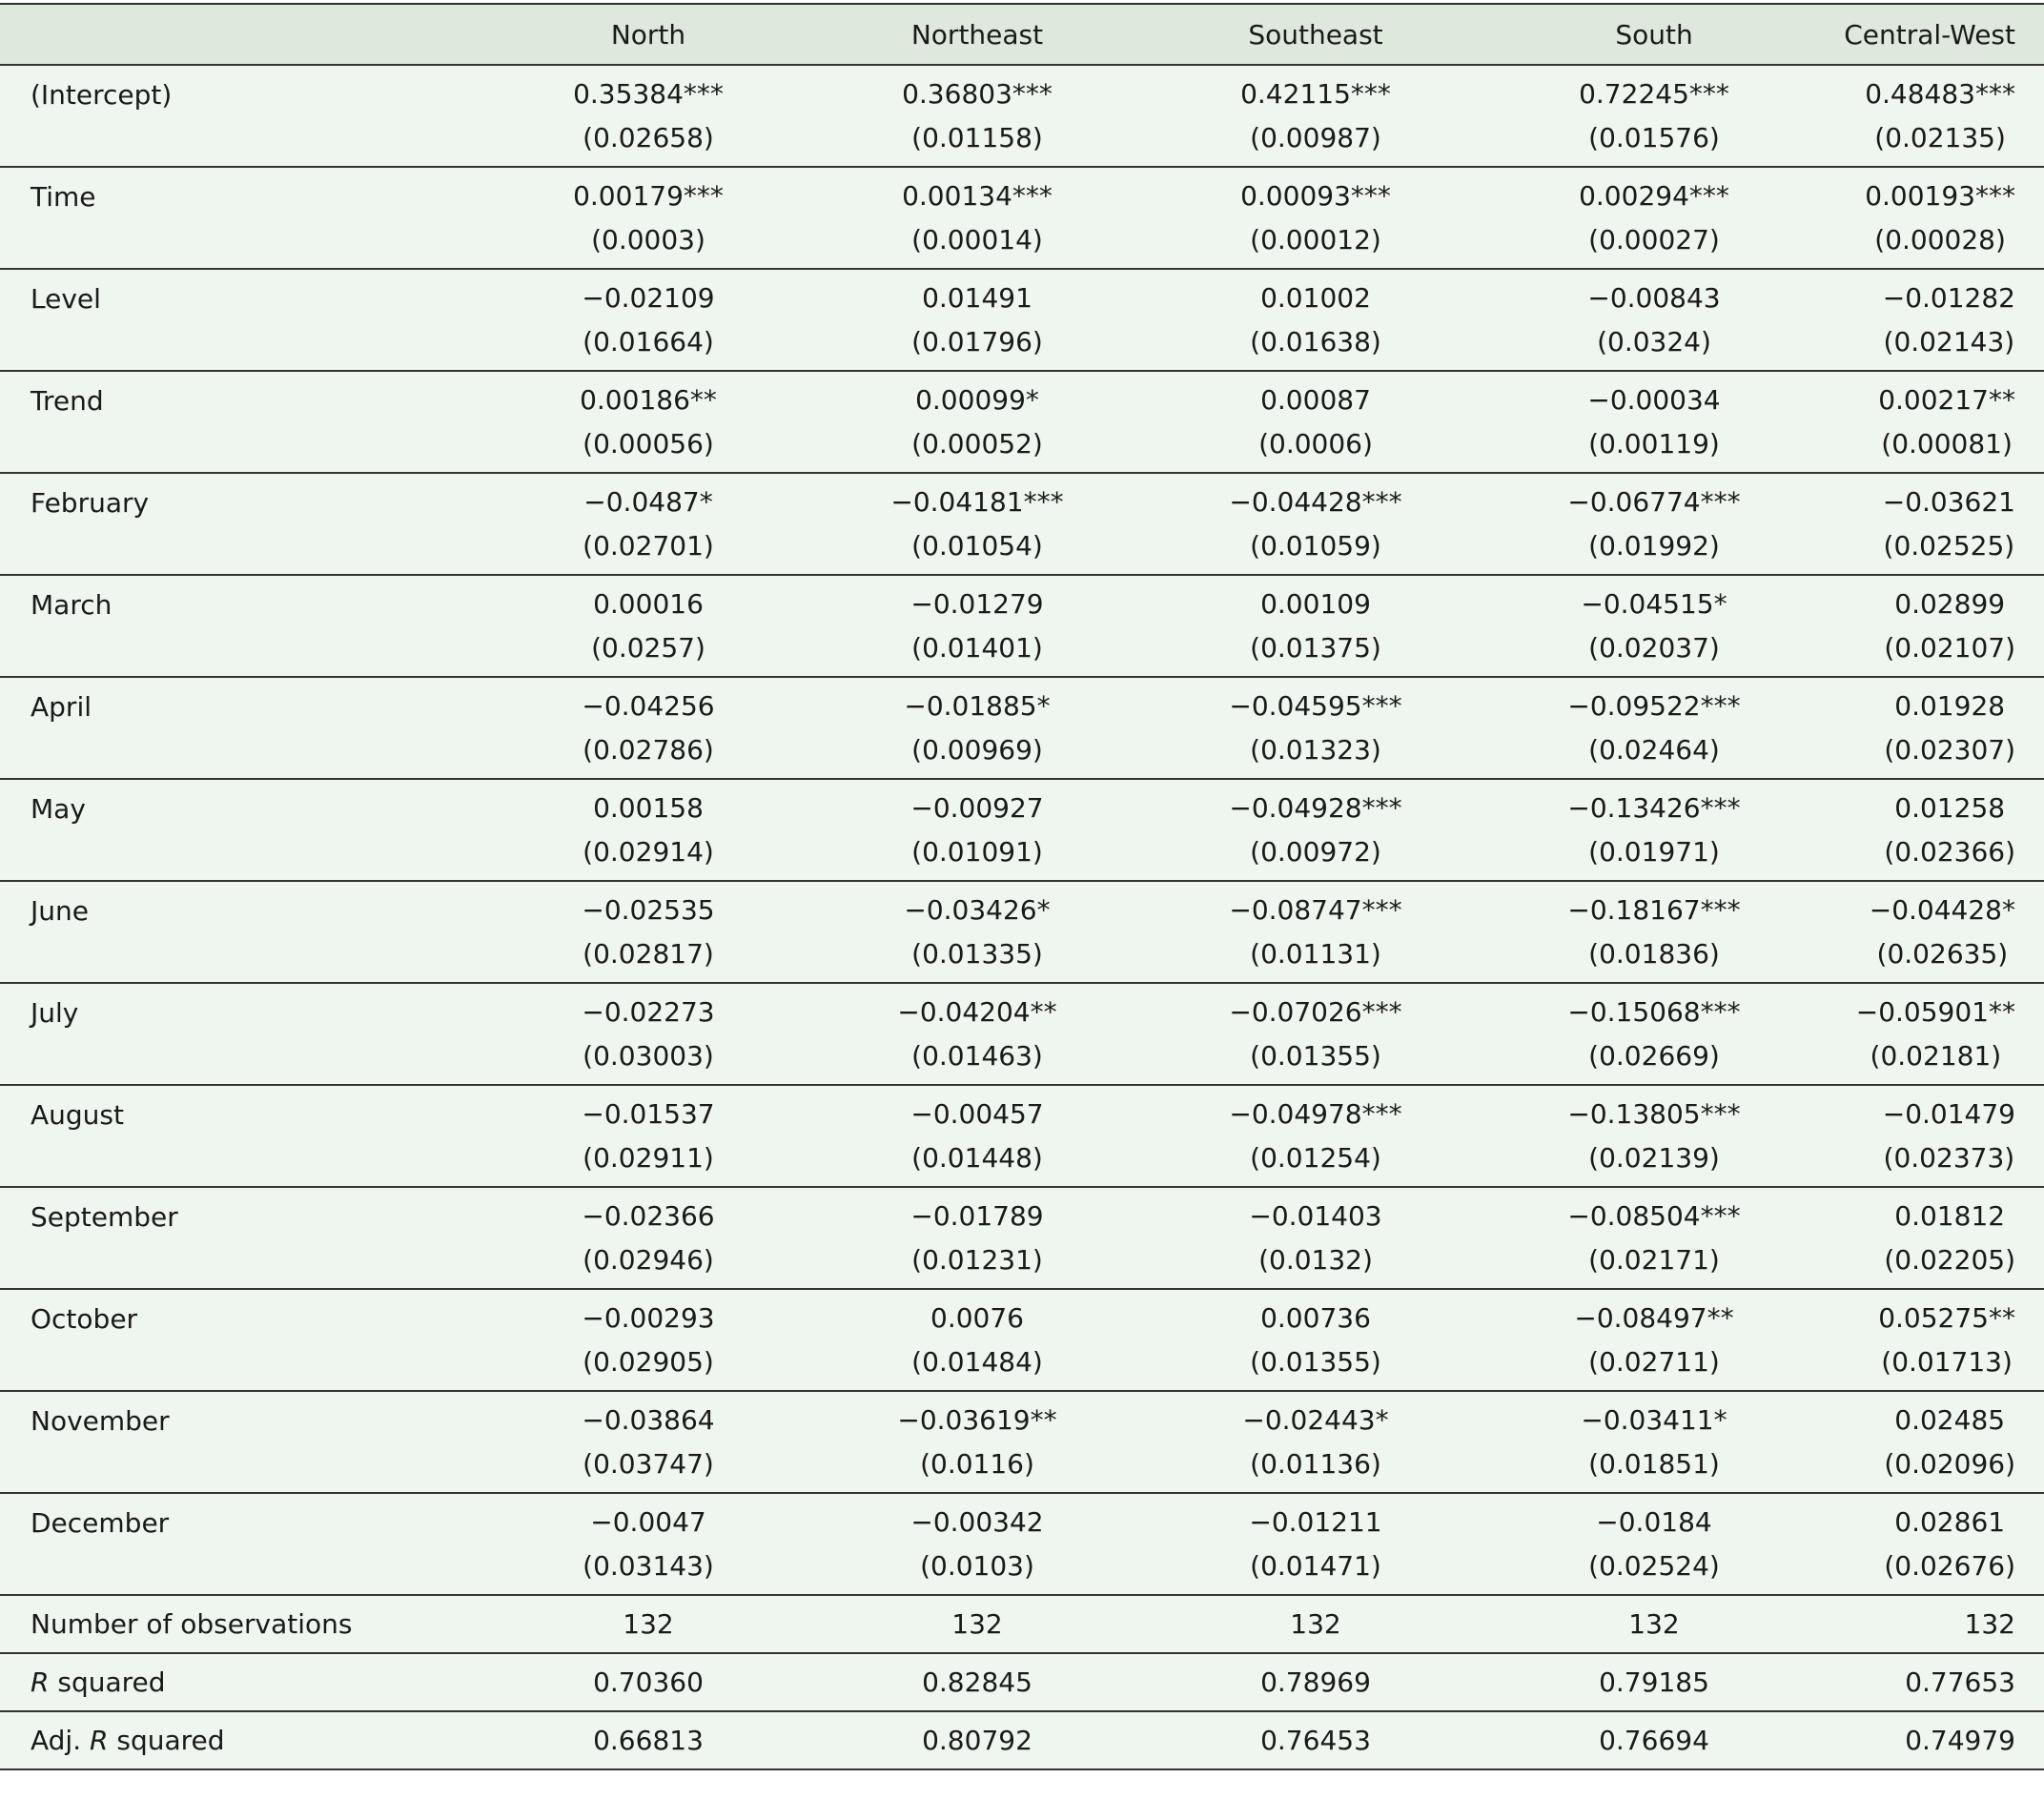 The image size is (2044, 1799). What do you see at coordinates (648, 1740) in the screenshot?
I see `stats-value: 0.66813` at bounding box center [648, 1740].